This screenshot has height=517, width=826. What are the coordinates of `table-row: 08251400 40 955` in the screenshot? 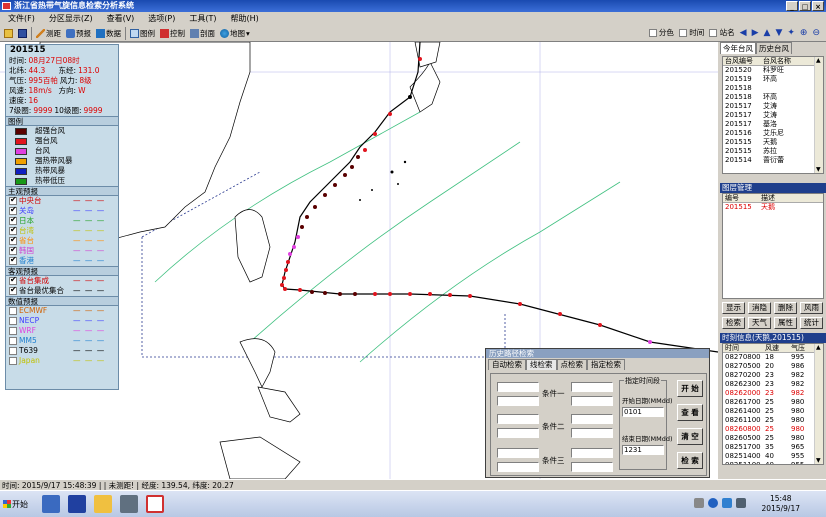 It's located at (773, 456).